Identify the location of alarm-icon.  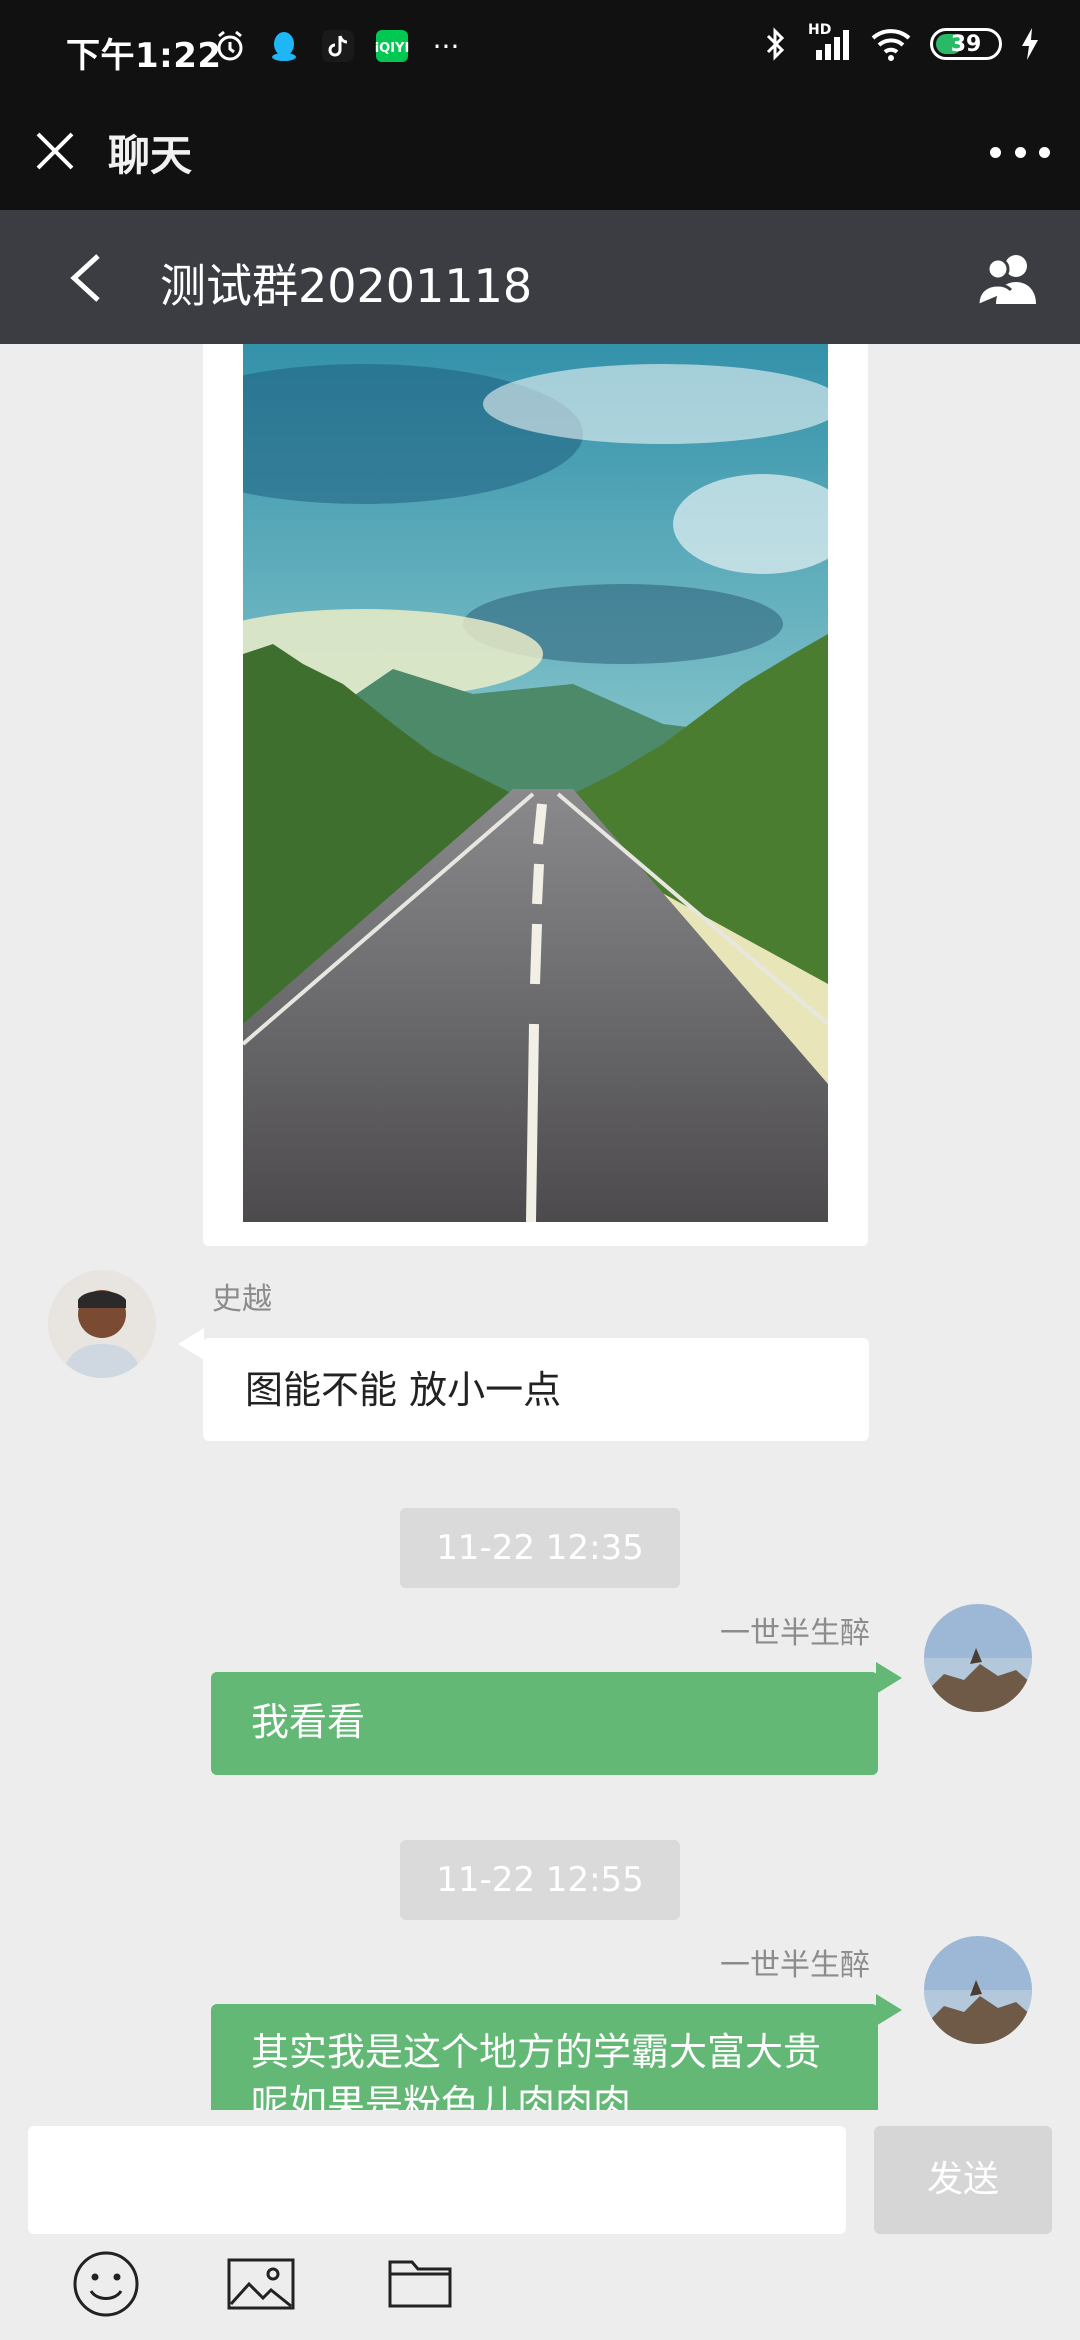
(230, 45).